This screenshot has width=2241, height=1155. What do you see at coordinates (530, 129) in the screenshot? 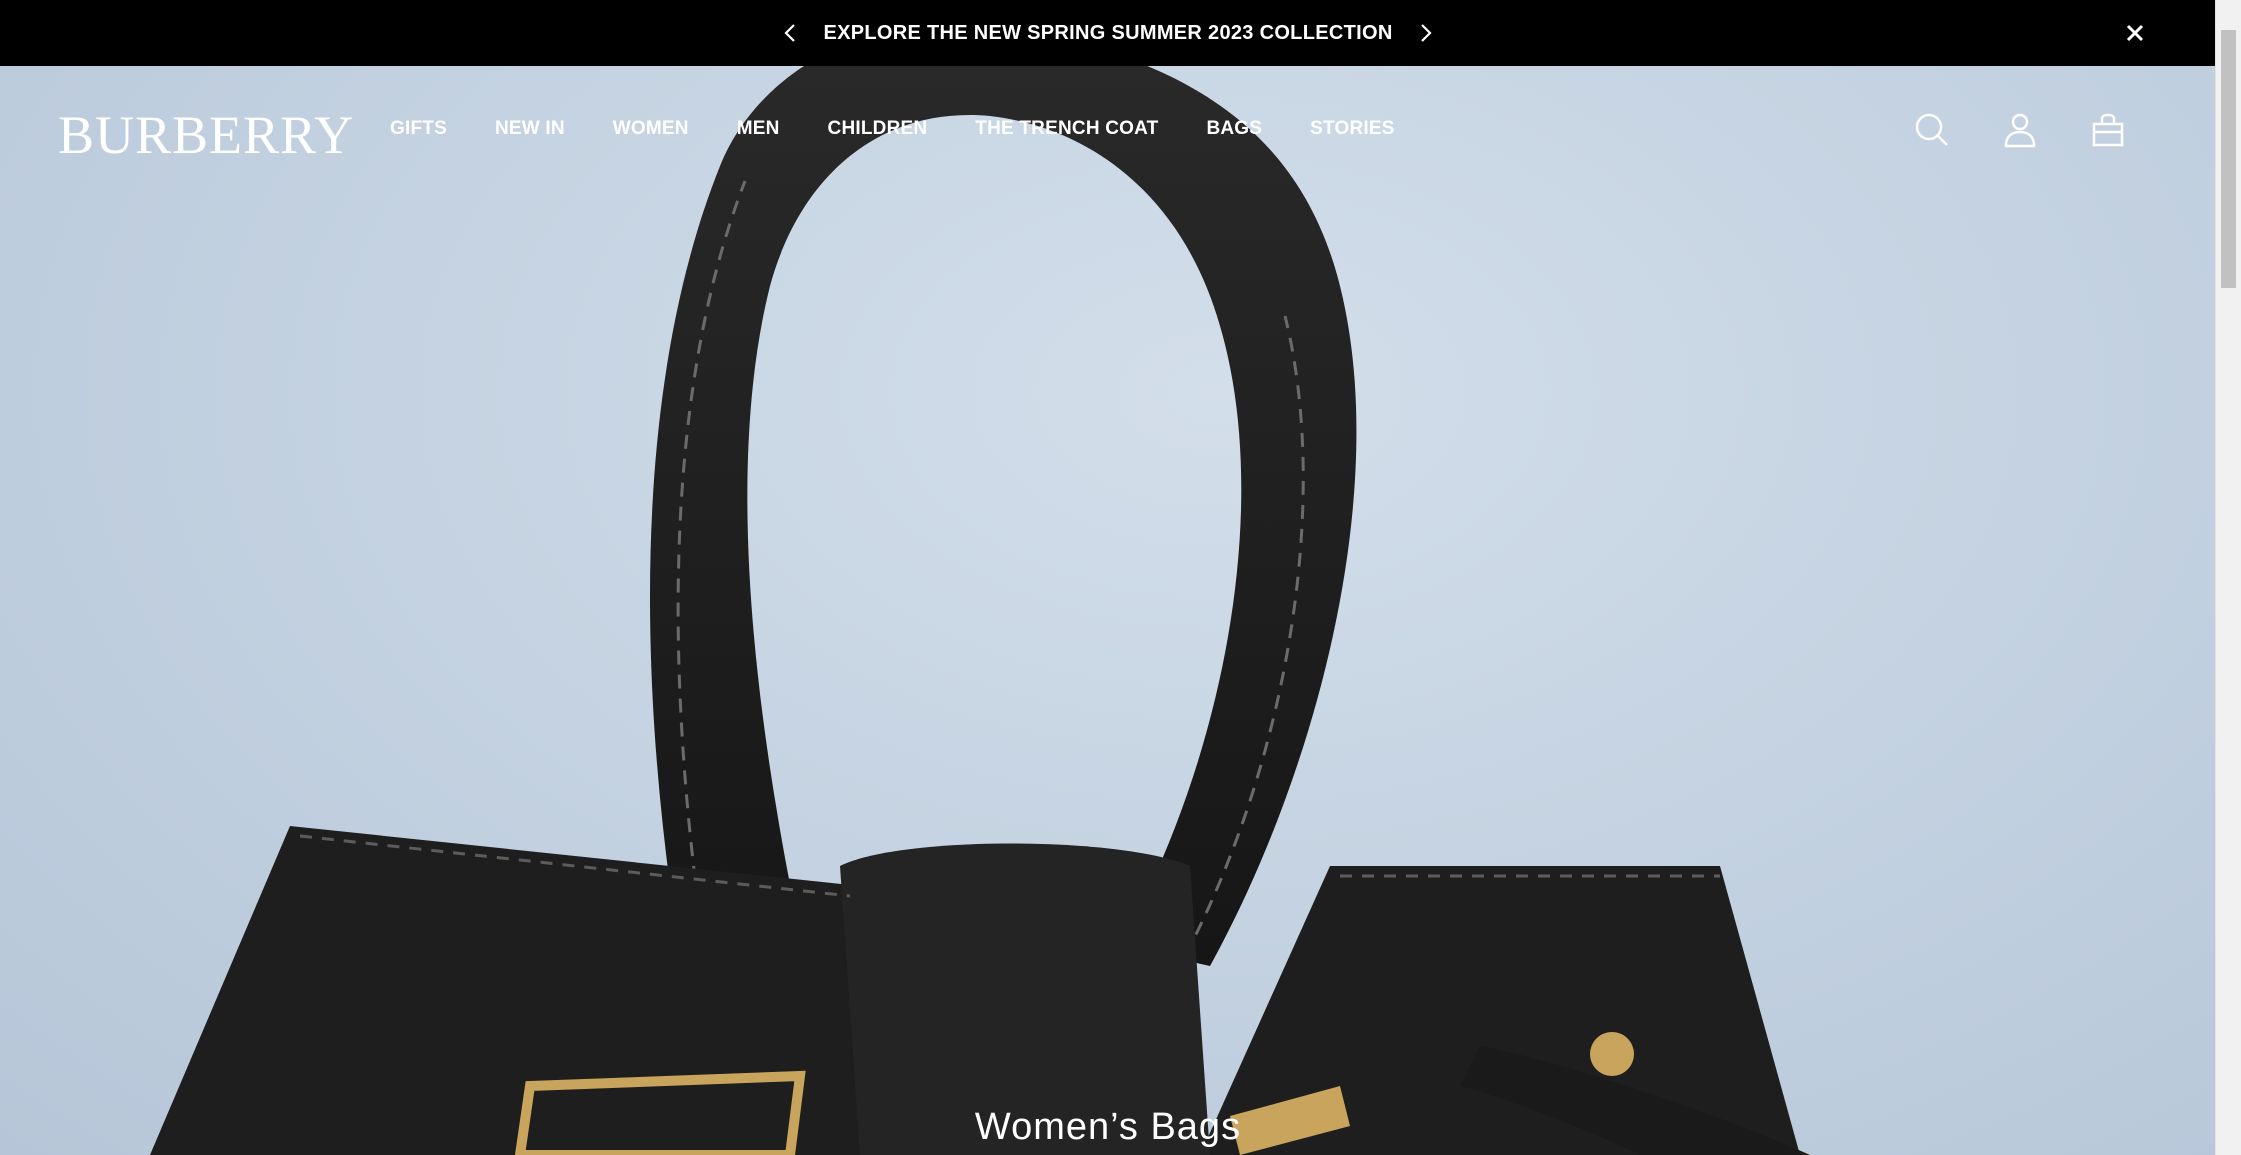
I see `nav-item-new-in: NEW IN` at bounding box center [530, 129].